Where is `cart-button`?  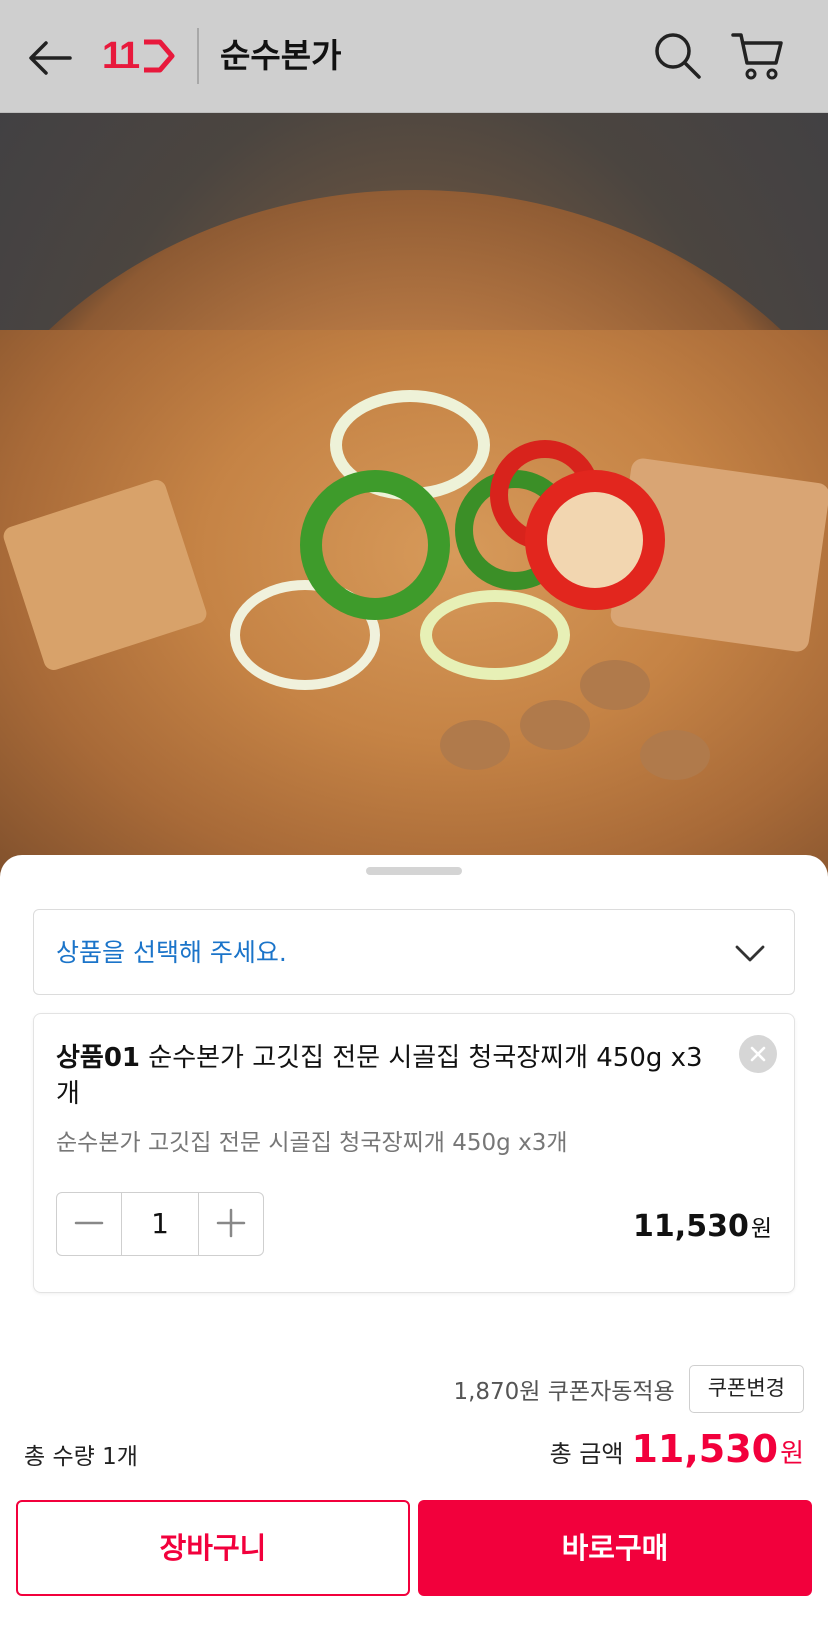
cart-button is located at coordinates (758, 56).